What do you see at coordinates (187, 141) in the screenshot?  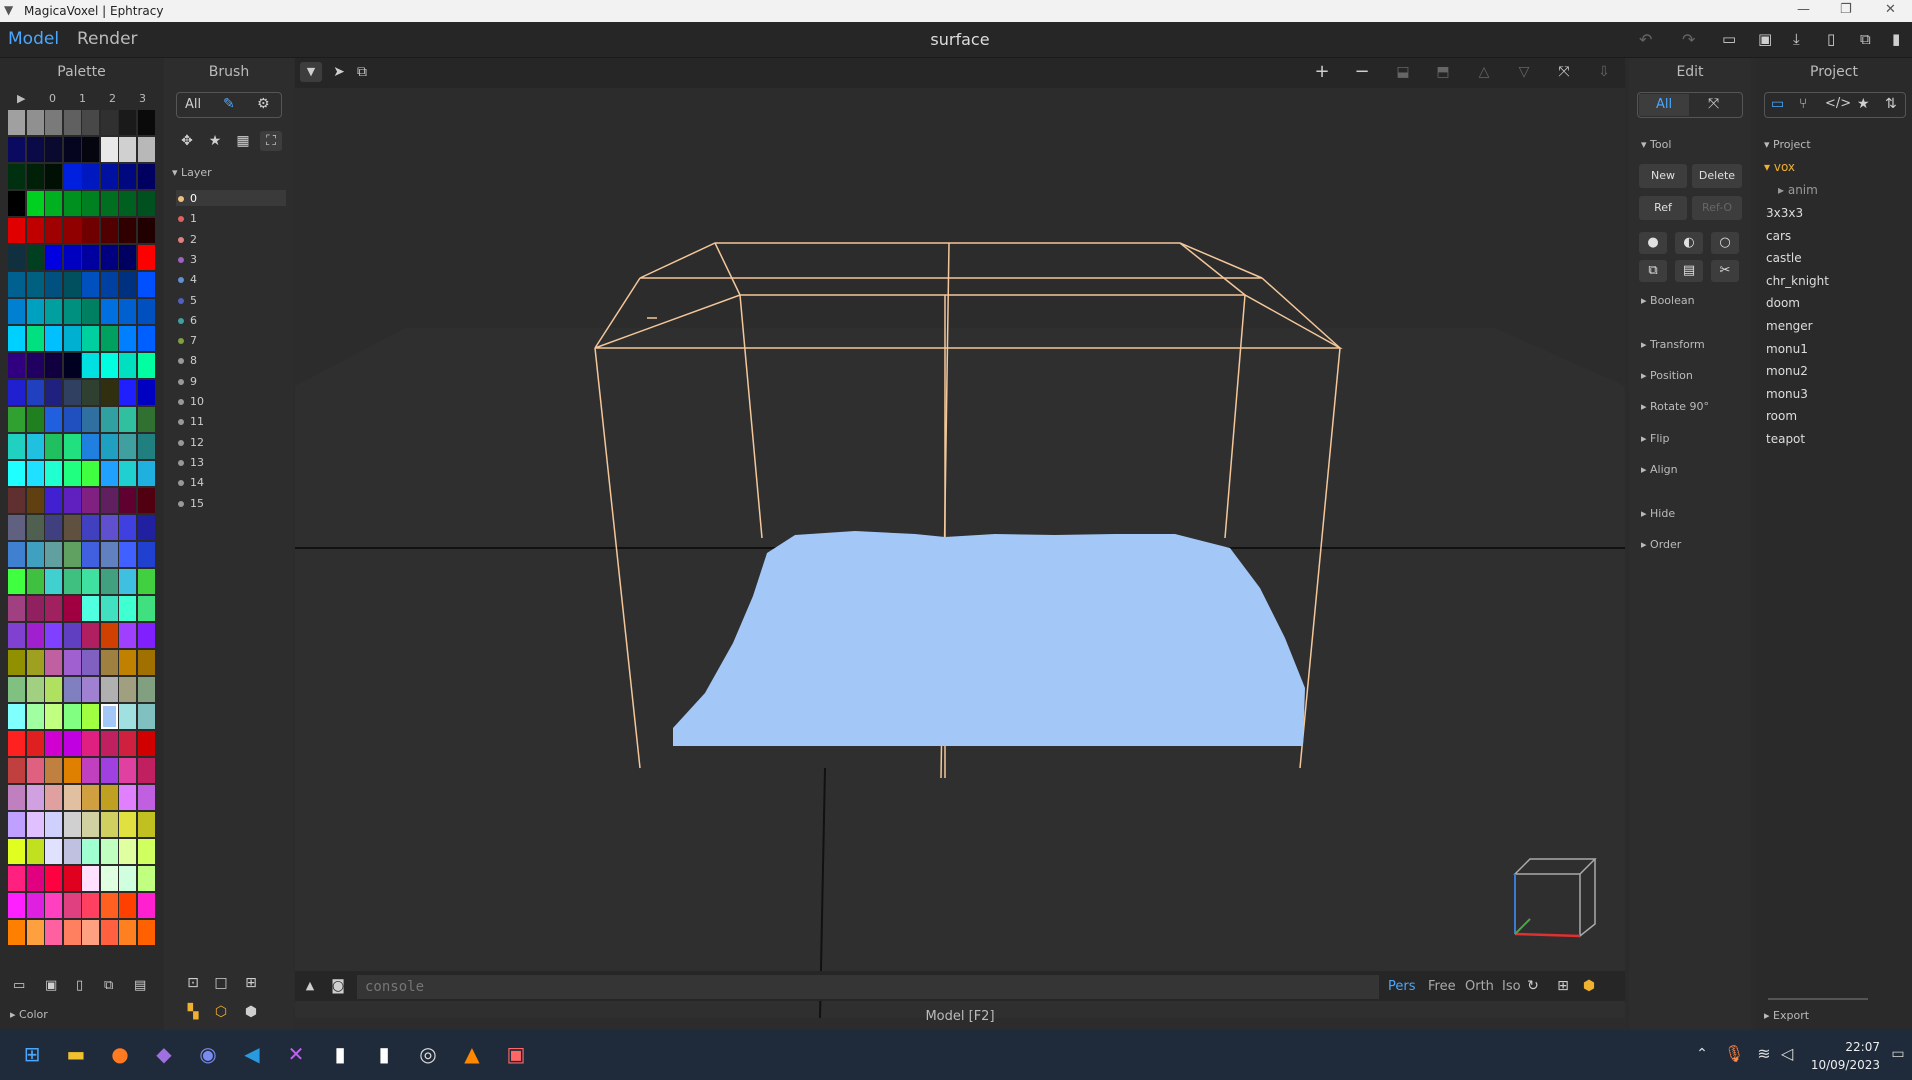 I see `move-icon: ✥` at bounding box center [187, 141].